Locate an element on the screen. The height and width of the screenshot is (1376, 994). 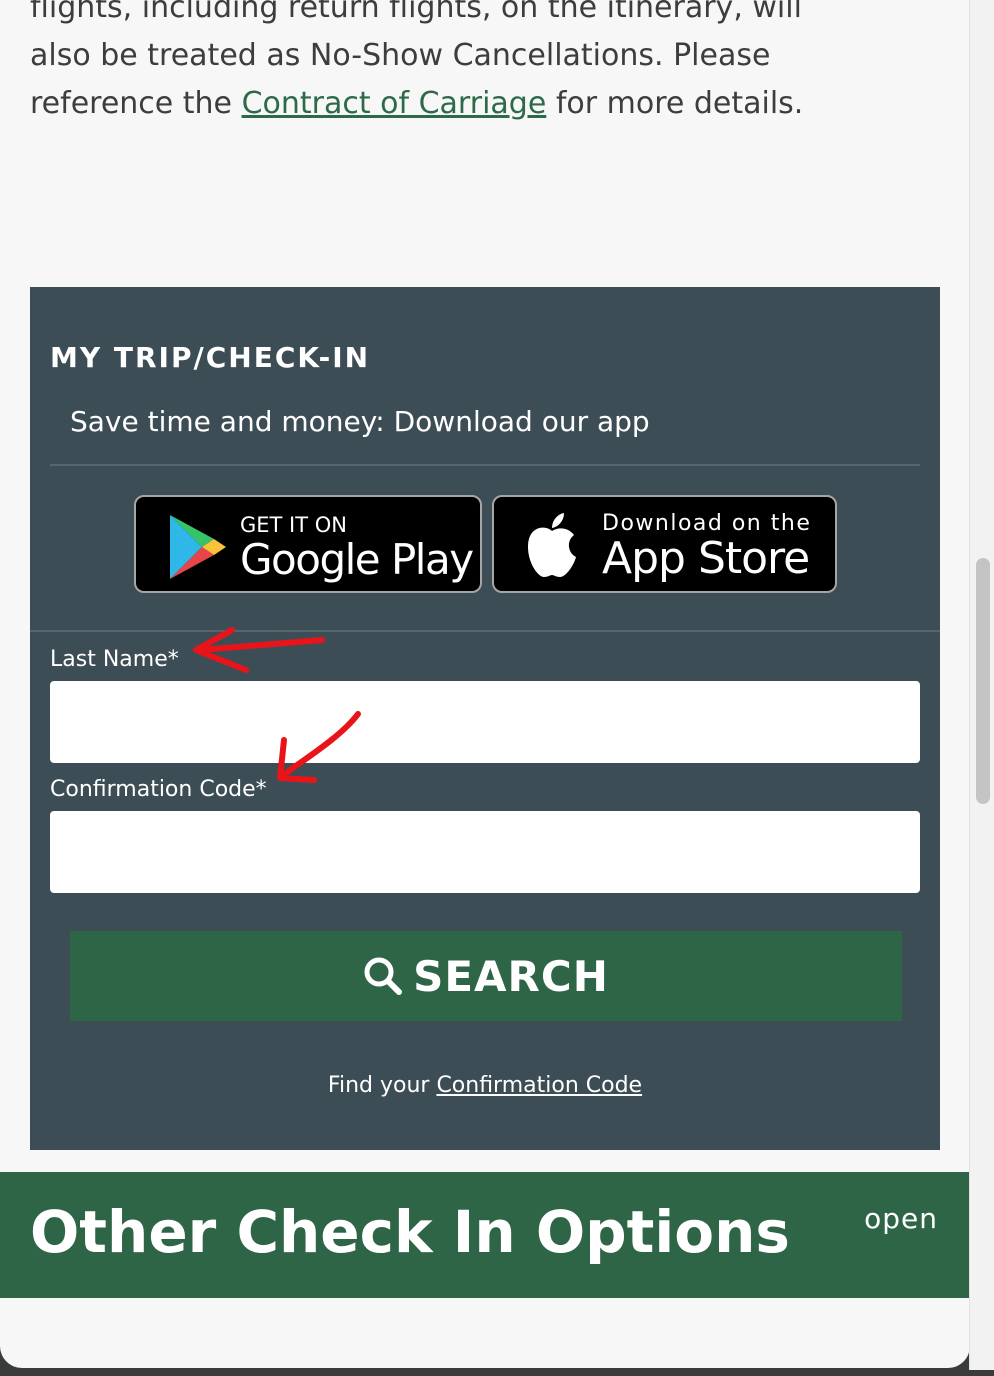
last-name-input is located at coordinates (485, 722).